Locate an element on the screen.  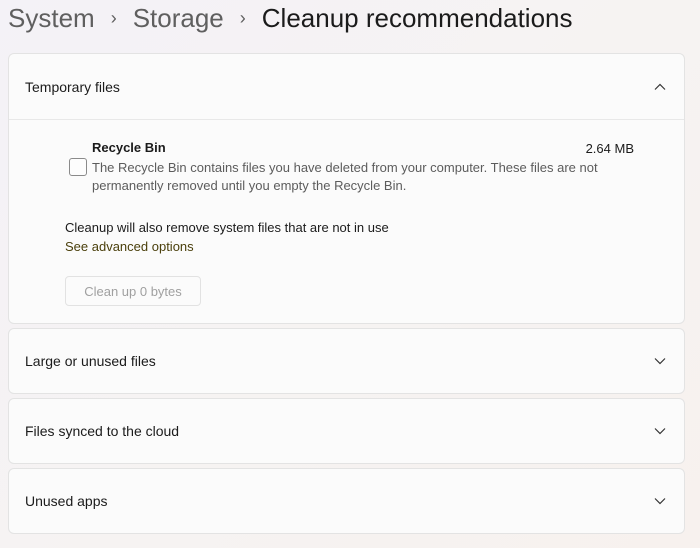
see-advanced-options-link: See advanced options is located at coordinates (129, 246).